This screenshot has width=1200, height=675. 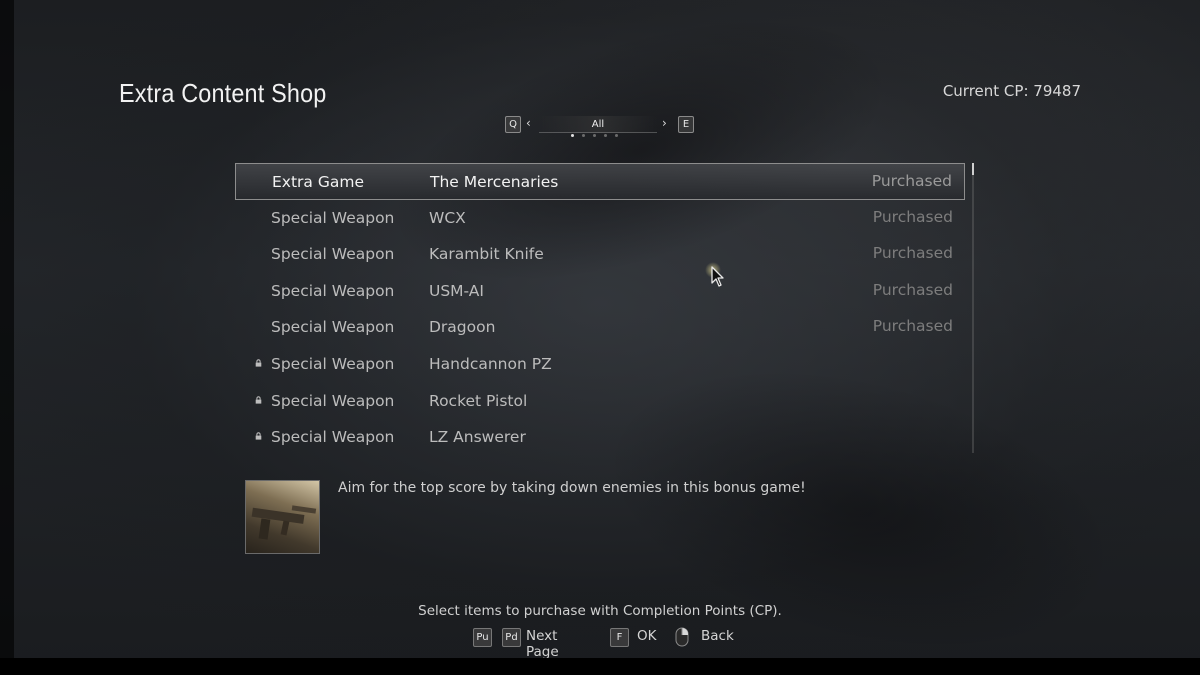 What do you see at coordinates (511, 637) in the screenshot?
I see `pagedown-key: Pd` at bounding box center [511, 637].